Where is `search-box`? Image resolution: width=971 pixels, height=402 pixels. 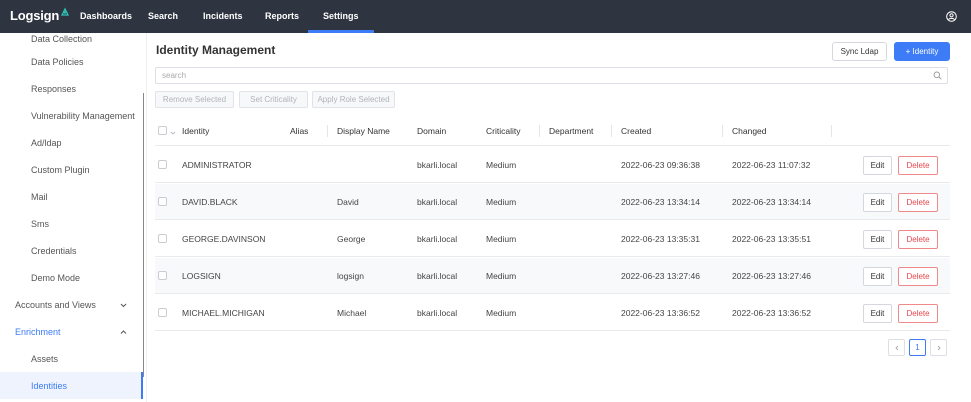 search-box is located at coordinates (551, 75).